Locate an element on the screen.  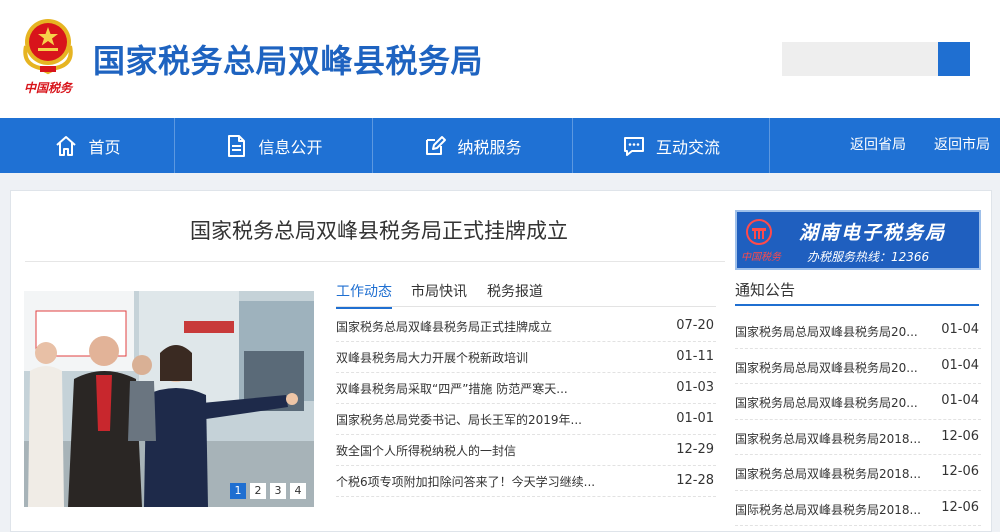
news-photo is located at coordinates (169, 399).